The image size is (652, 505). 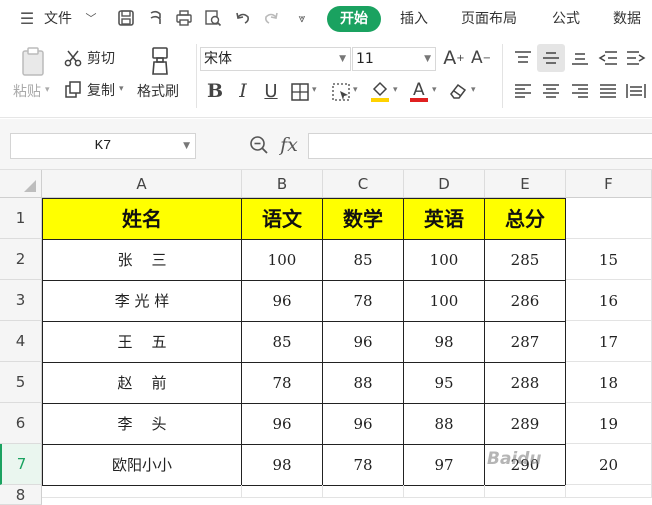 I want to click on row-header-7: 7, so click(x=21, y=464).